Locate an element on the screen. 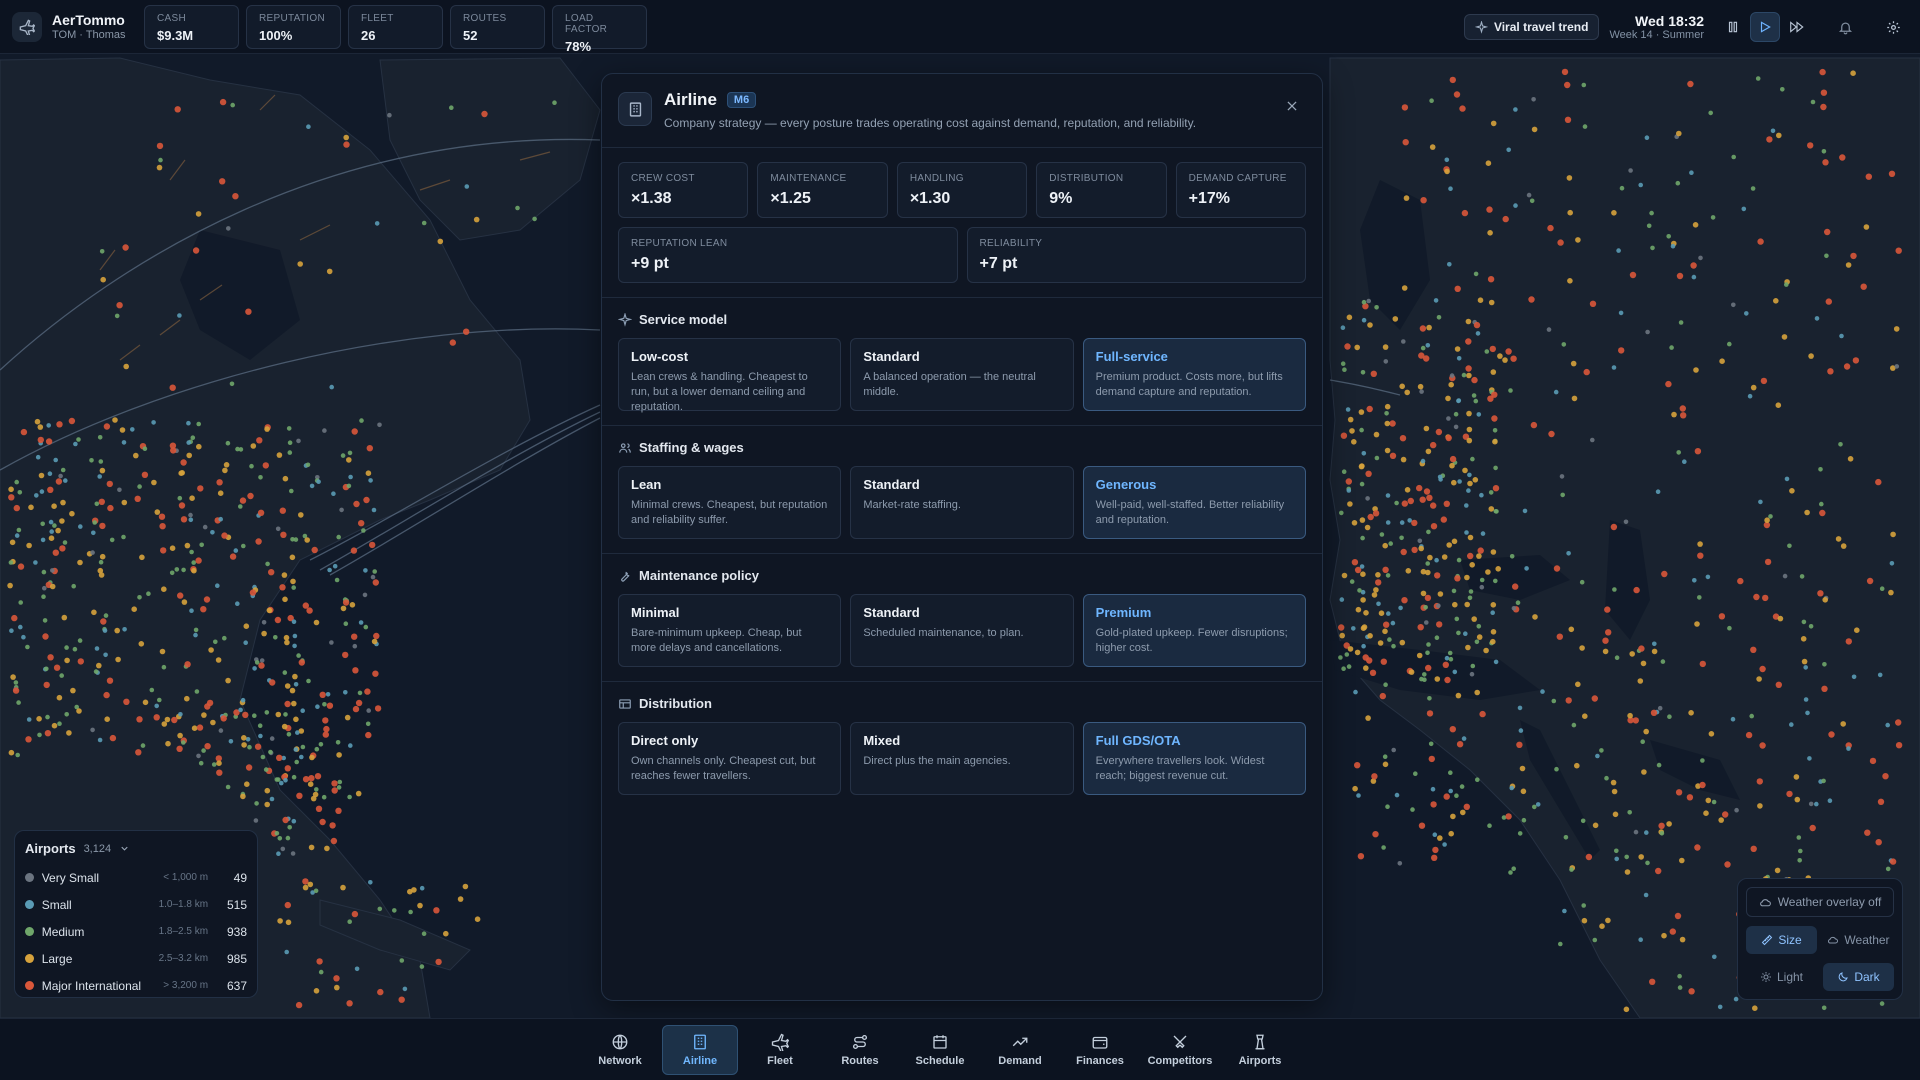 Image resolution: width=1920 pixels, height=1080 pixels. legend-header: Airports 3,124 is located at coordinates (136, 848).